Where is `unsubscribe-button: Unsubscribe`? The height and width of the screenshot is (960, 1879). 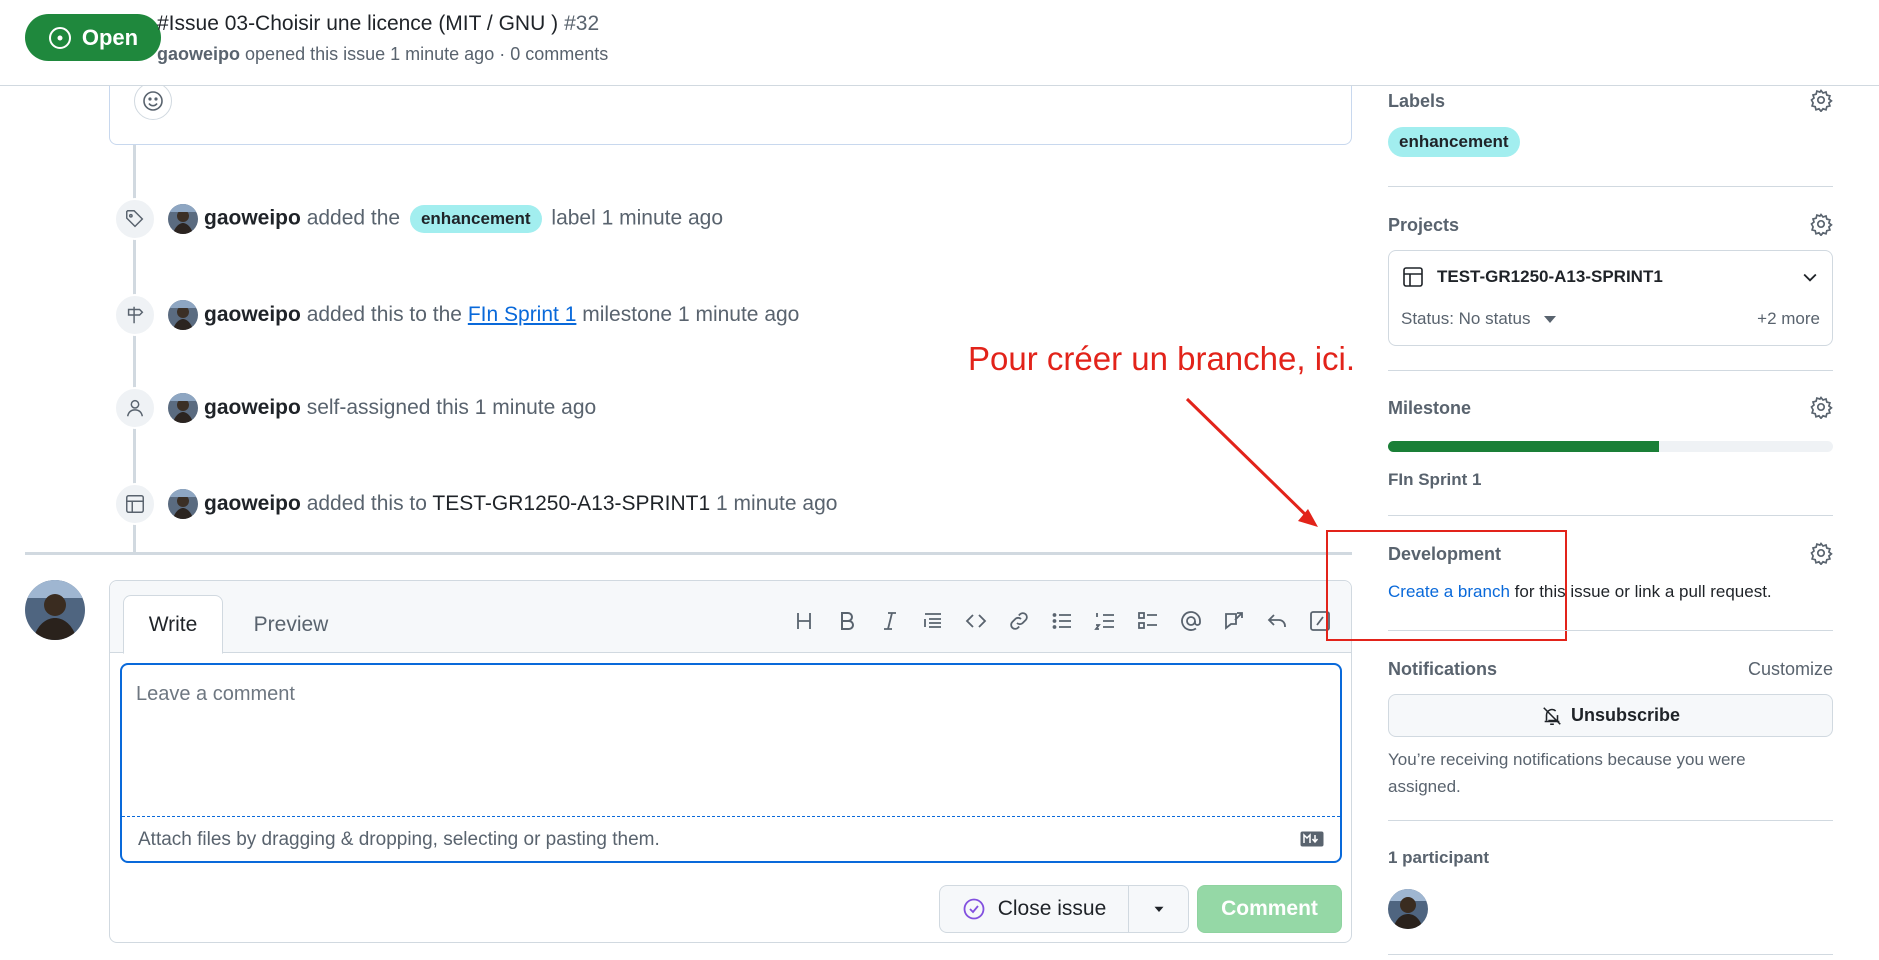
unsubscribe-button: Unsubscribe is located at coordinates (1610, 715).